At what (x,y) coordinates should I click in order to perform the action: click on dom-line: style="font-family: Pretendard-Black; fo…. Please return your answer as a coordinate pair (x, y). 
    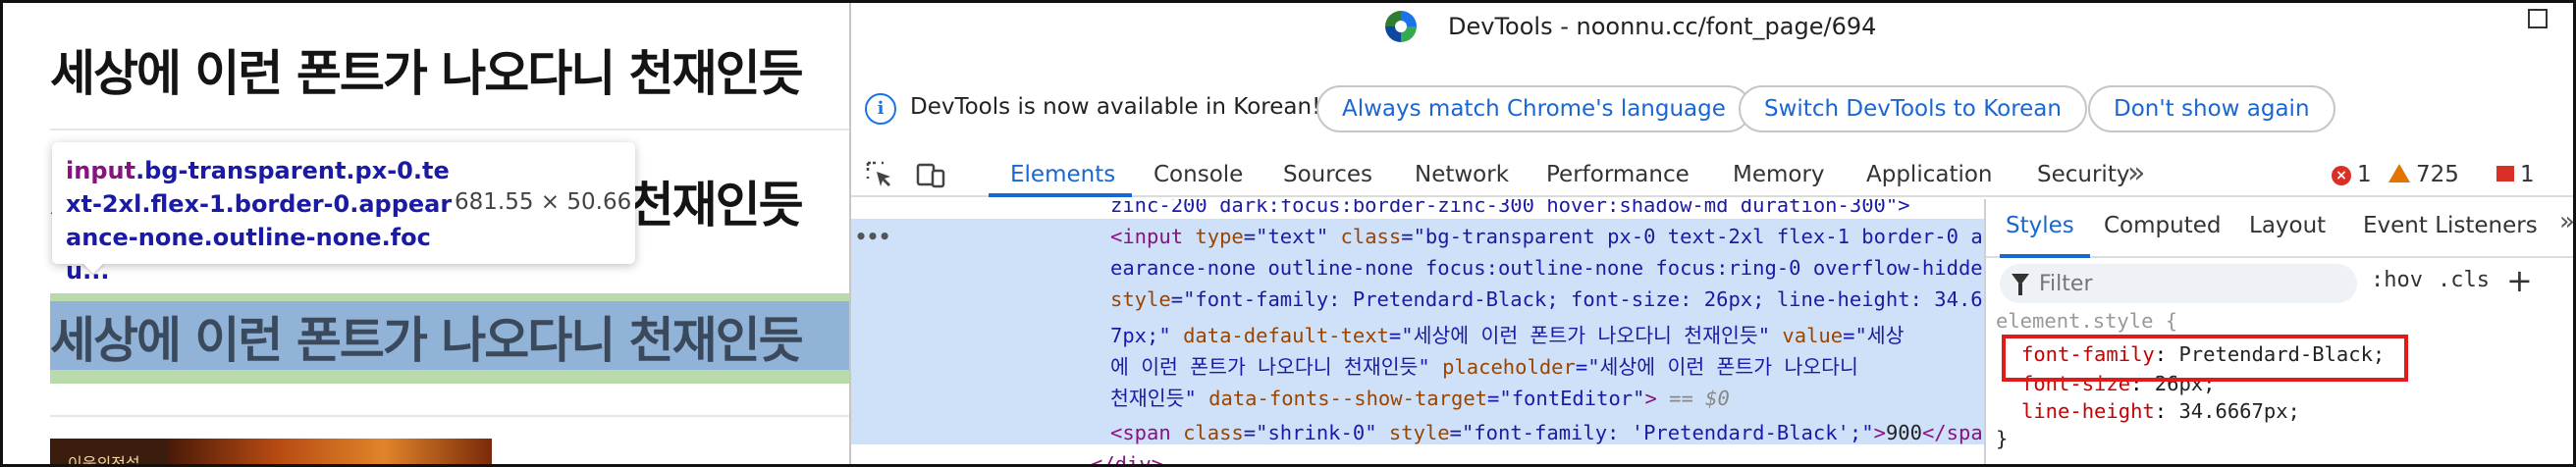
    Looking at the image, I should click on (1547, 299).